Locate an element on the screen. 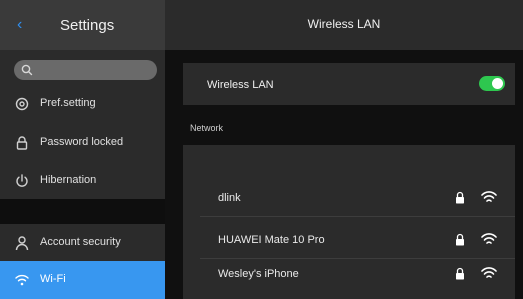 This screenshot has width=523, height=299. network-name: HUAWEI Mate 10 Pro is located at coordinates (271, 240).